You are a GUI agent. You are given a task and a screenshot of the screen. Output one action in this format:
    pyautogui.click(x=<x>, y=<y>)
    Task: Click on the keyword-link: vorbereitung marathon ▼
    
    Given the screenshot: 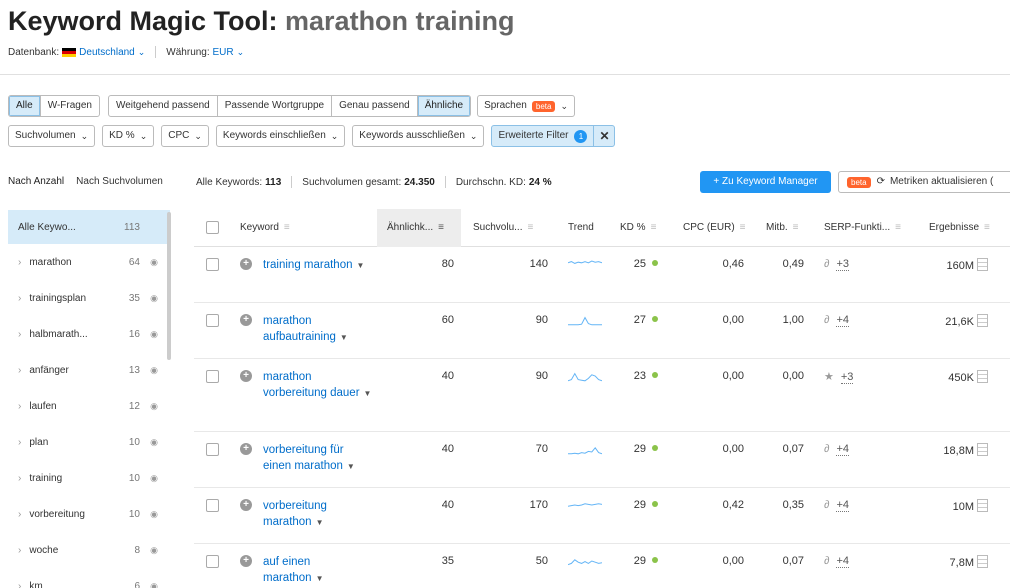 What is the action you would take?
    pyautogui.click(x=318, y=514)
    